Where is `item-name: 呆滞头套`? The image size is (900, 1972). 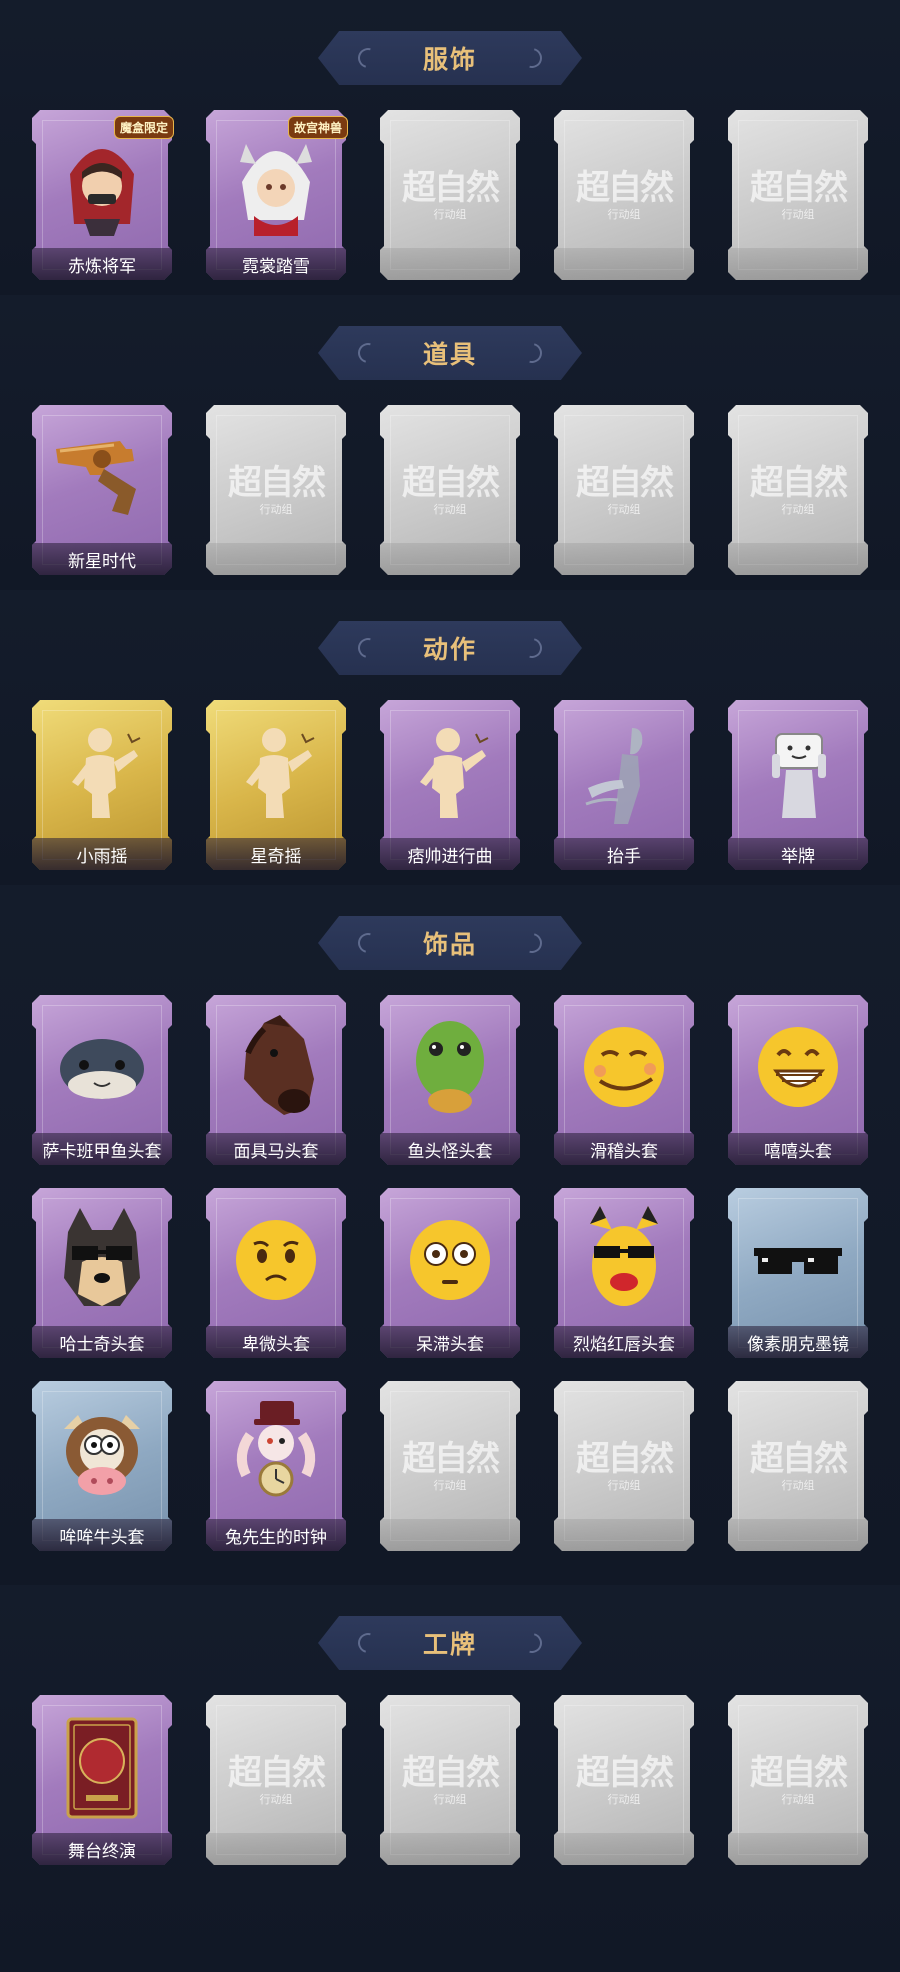 item-name: 呆滞头套 is located at coordinates (450, 1344).